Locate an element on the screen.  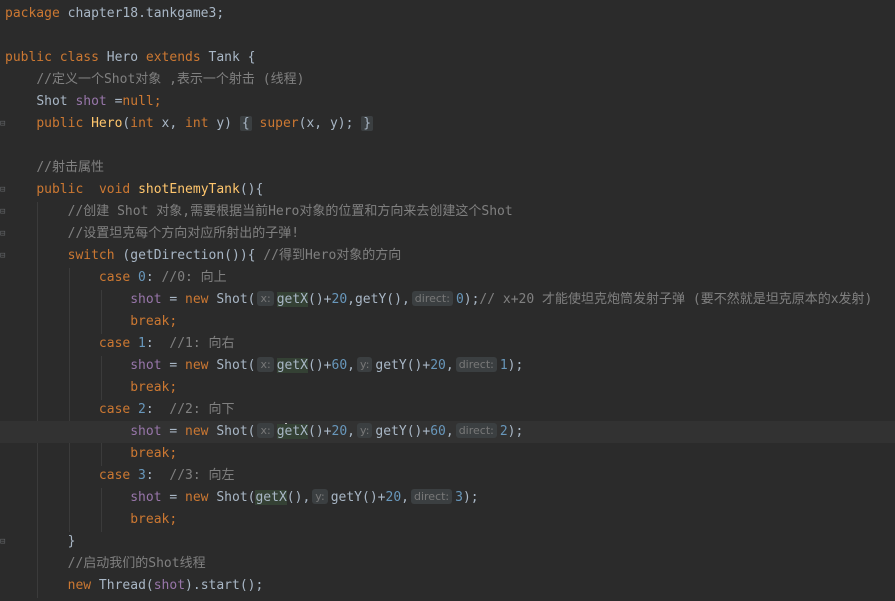
args: (x, y); is located at coordinates (326, 123).